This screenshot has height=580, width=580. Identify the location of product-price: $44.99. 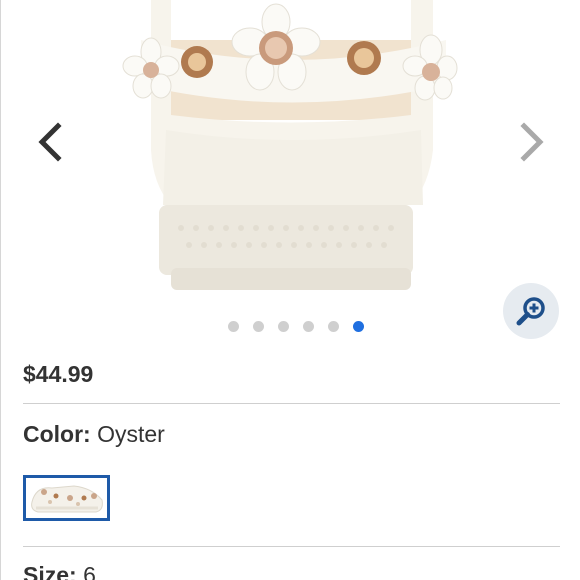
(58, 374).